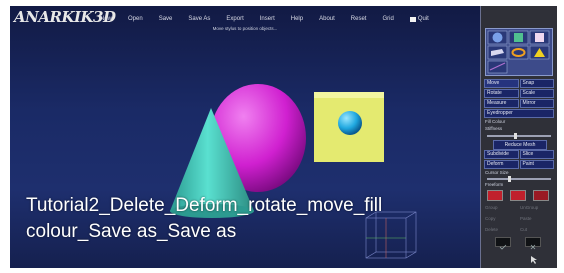 This screenshot has width=564, height=273. Describe the element at coordinates (497, 67) in the screenshot. I see `freeform-primitive-icon` at that location.